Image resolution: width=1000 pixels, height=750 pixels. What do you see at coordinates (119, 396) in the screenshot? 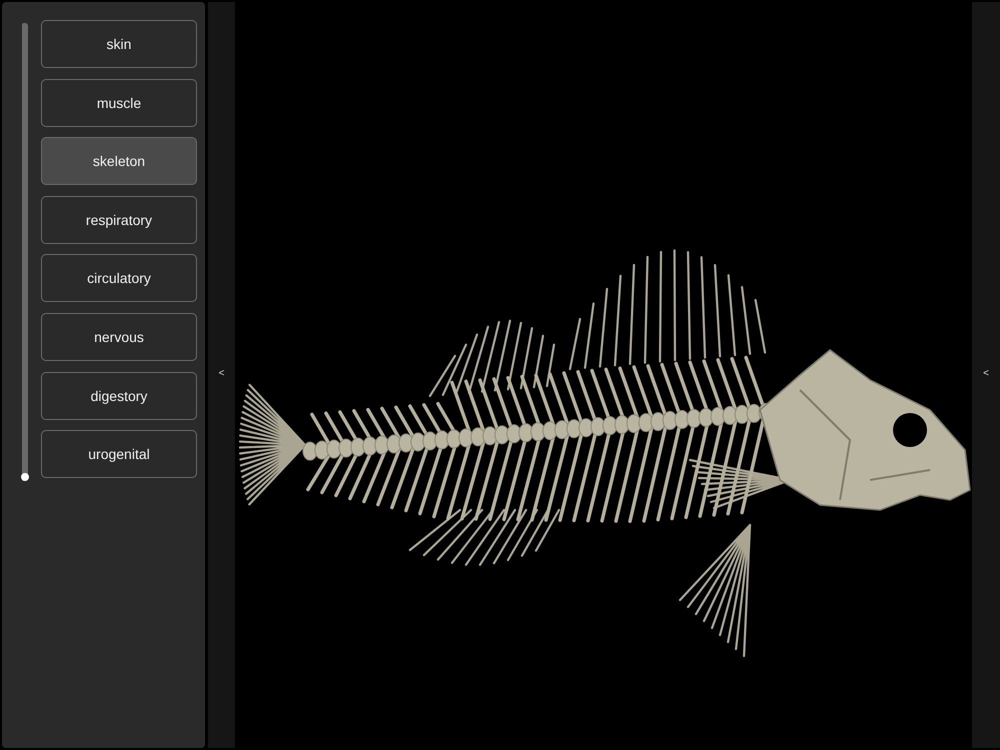
I see `layer-button: digestory` at bounding box center [119, 396].